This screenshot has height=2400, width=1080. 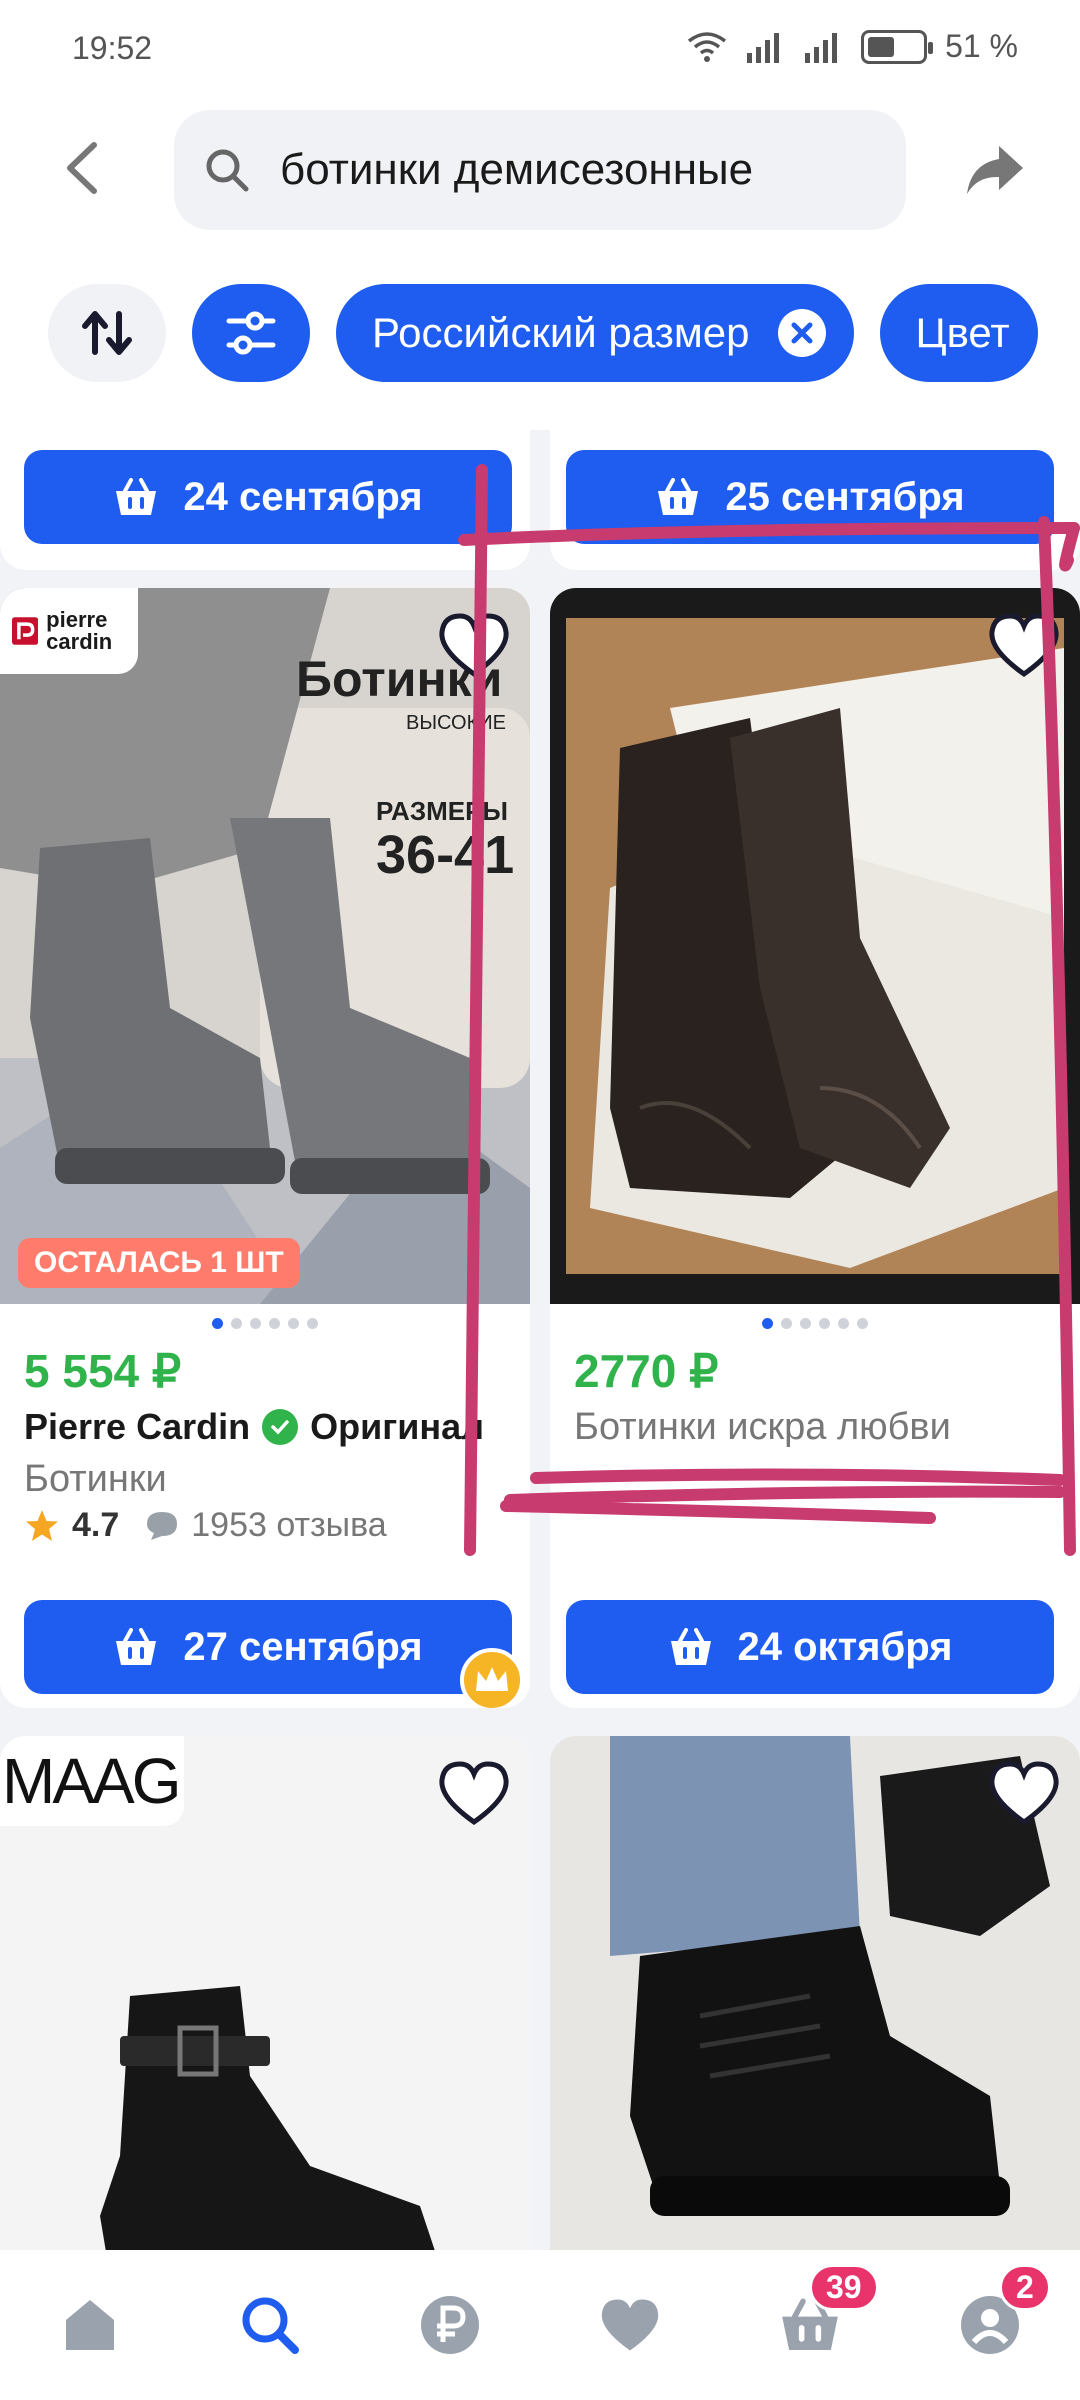 I want to click on product-rating: 4.7 1953 отзыва, so click(x=205, y=1525).